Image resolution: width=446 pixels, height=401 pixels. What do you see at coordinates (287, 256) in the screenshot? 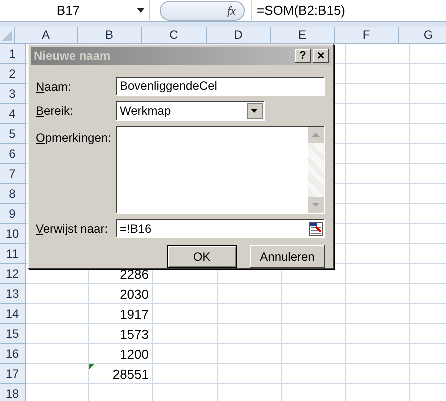
I see `cancel-button: Annuleren` at bounding box center [287, 256].